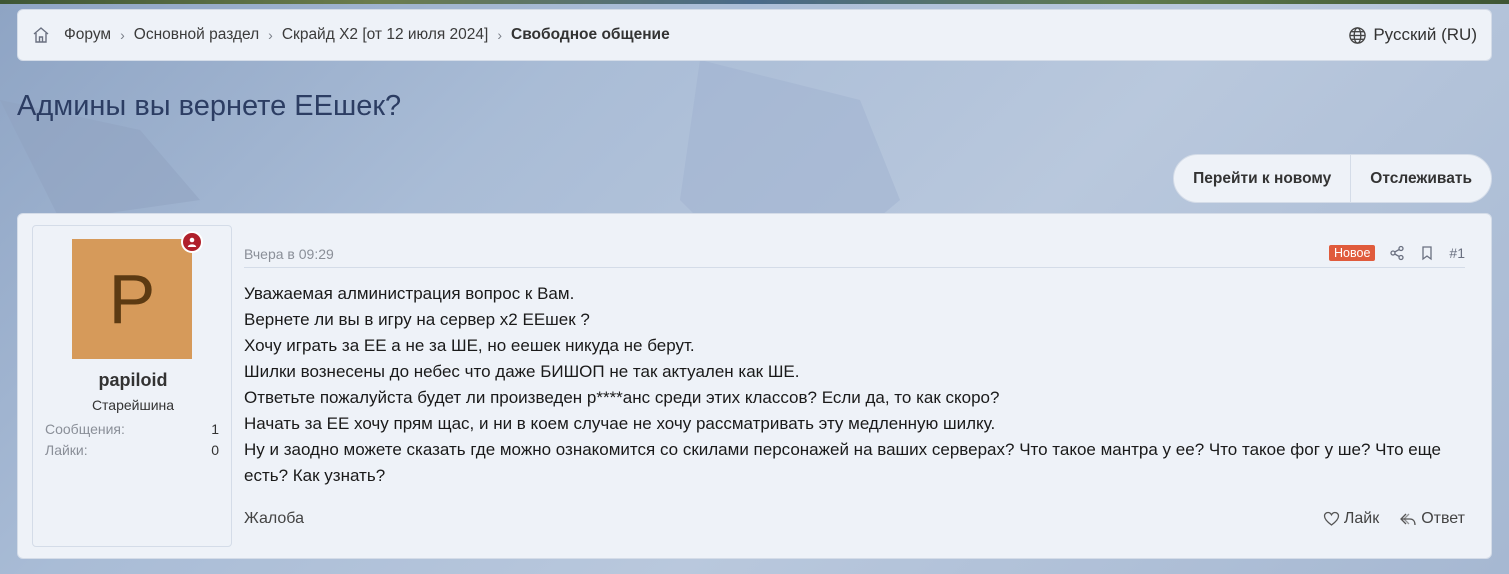 The image size is (1509, 574). What do you see at coordinates (209, 106) in the screenshot?
I see `page-title: Админы вы вернете ЕЕшек?` at bounding box center [209, 106].